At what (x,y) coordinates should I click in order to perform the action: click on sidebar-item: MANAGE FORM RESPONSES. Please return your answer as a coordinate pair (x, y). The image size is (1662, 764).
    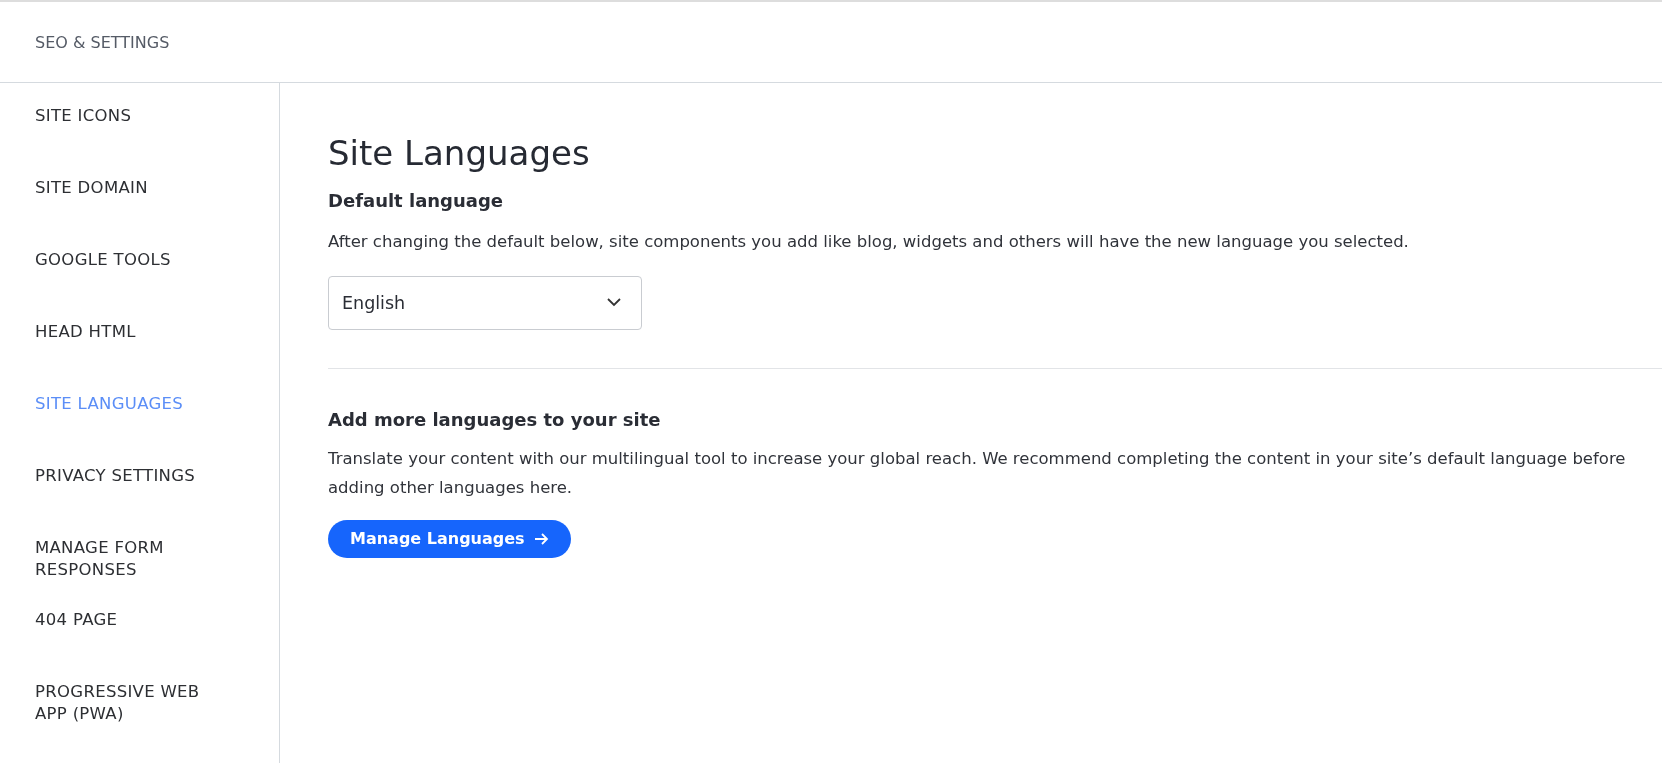
    Looking at the image, I should click on (135, 573).